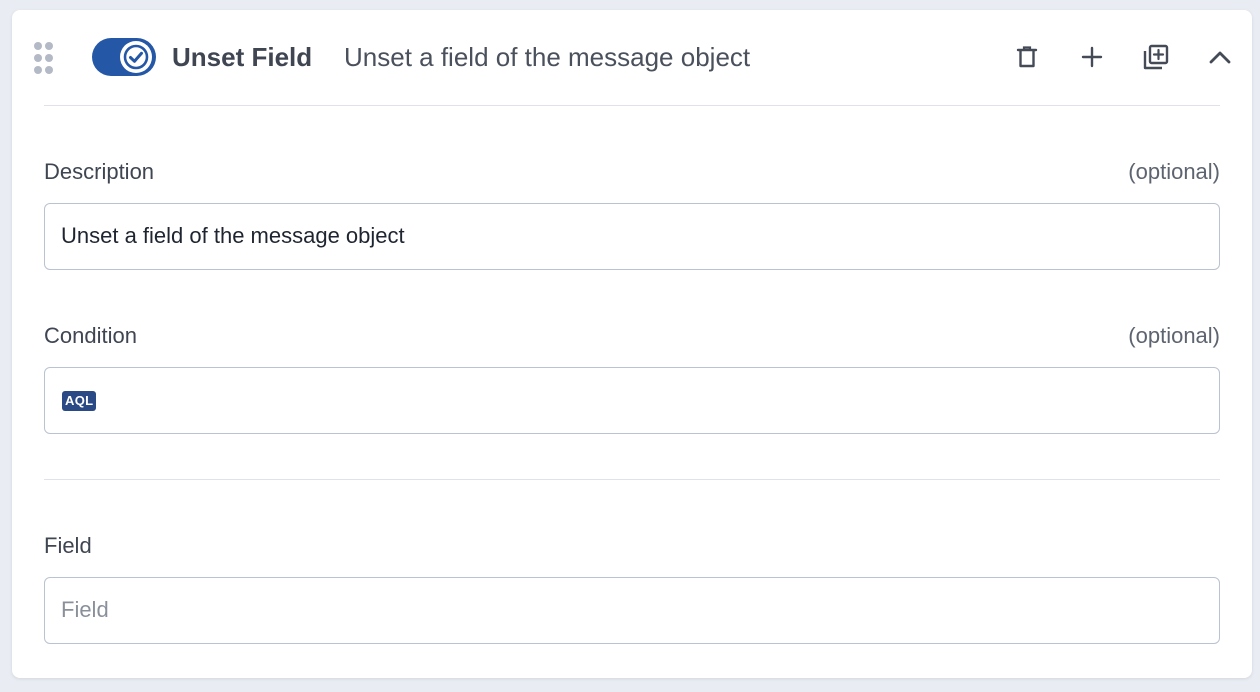  I want to click on add-icon, so click(1092, 57).